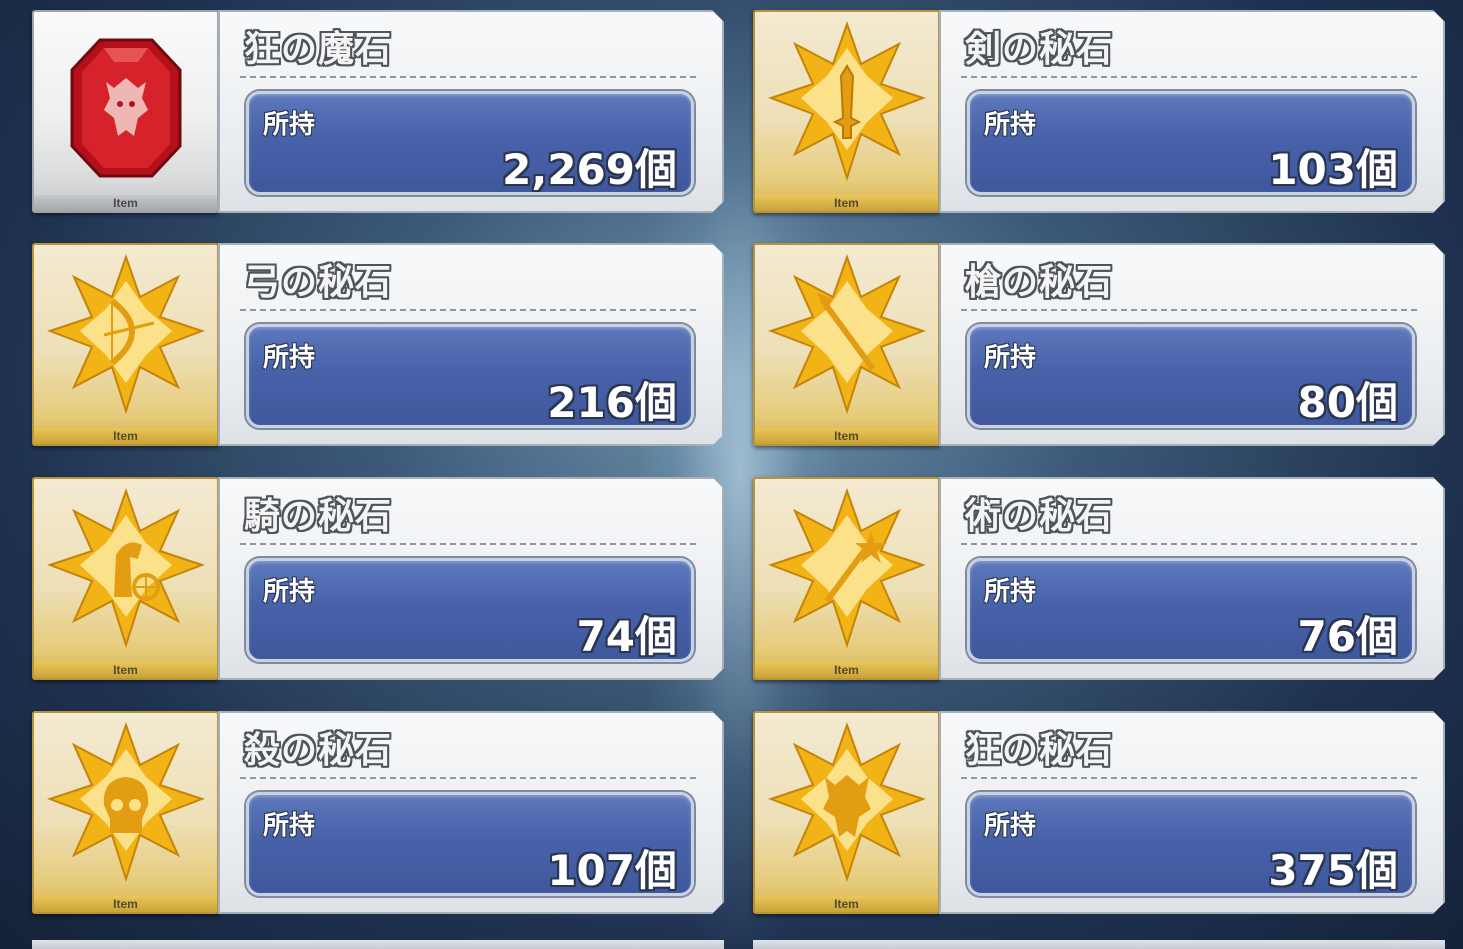  Describe the element at coordinates (1191, 376) in the screenshot. I see `owned-count-box: 所持 80個` at that location.